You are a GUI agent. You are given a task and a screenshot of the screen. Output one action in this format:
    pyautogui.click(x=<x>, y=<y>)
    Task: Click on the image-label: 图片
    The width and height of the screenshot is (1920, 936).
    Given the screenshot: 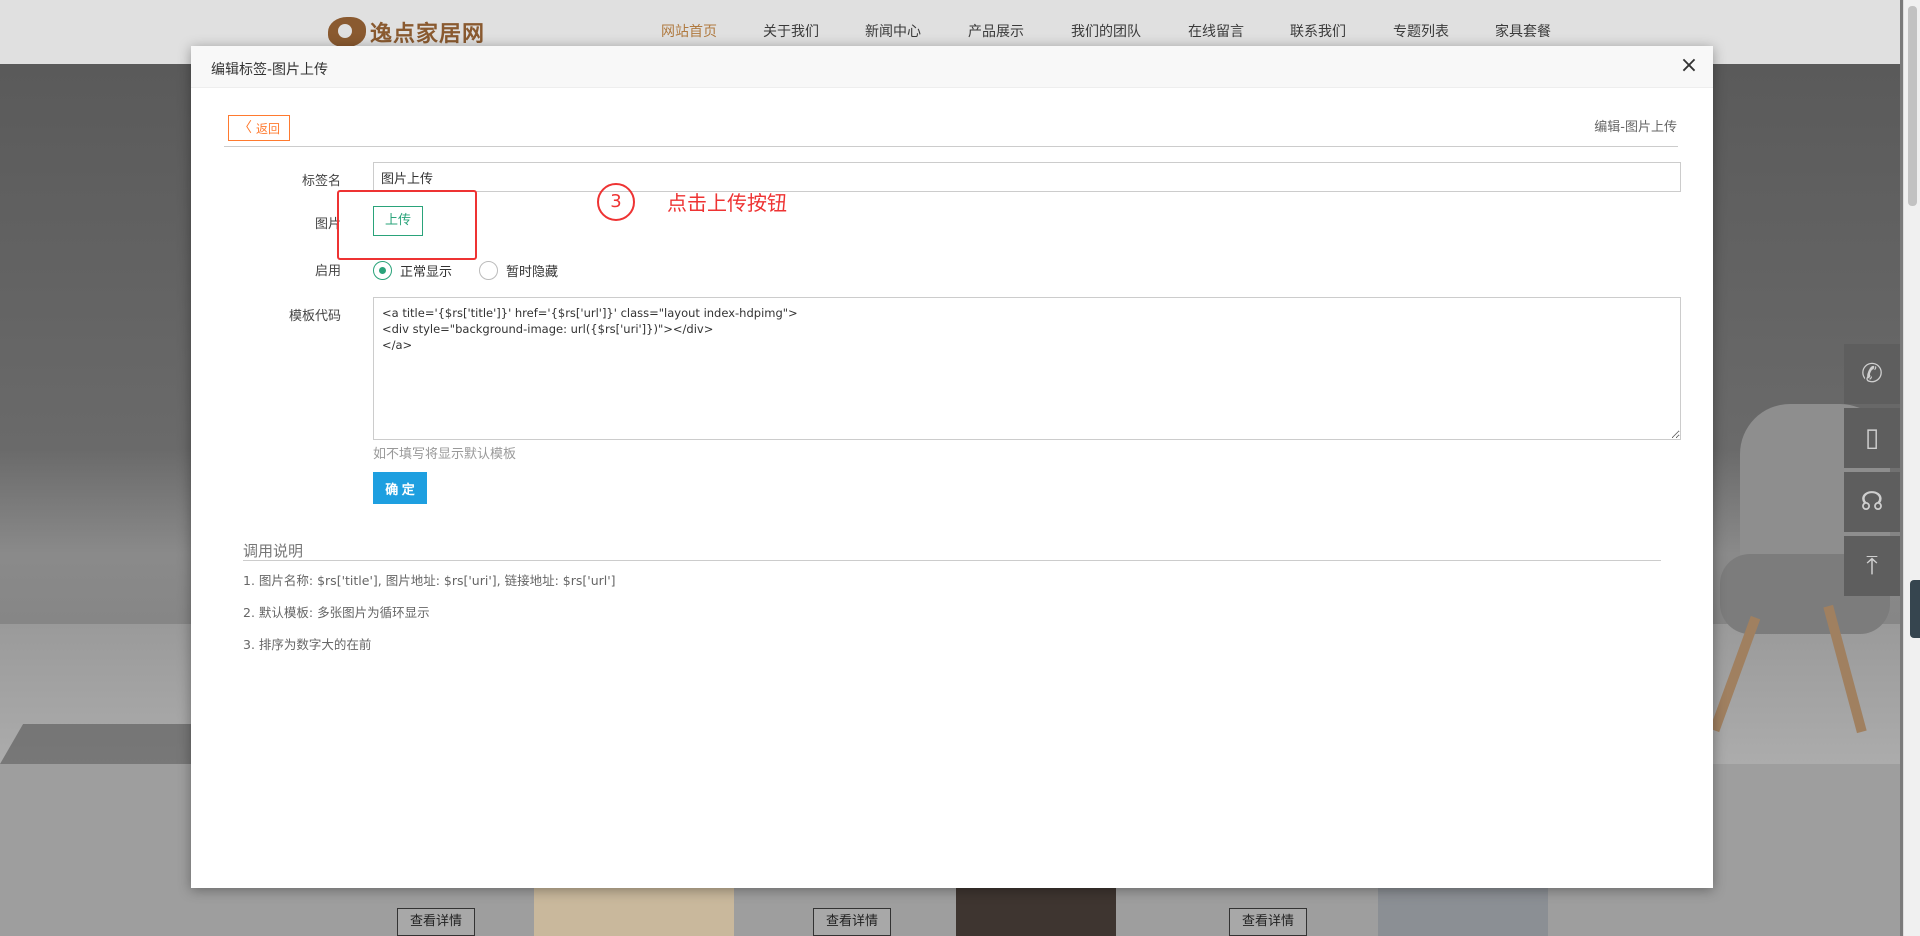 What is the action you would take?
    pyautogui.click(x=327, y=224)
    